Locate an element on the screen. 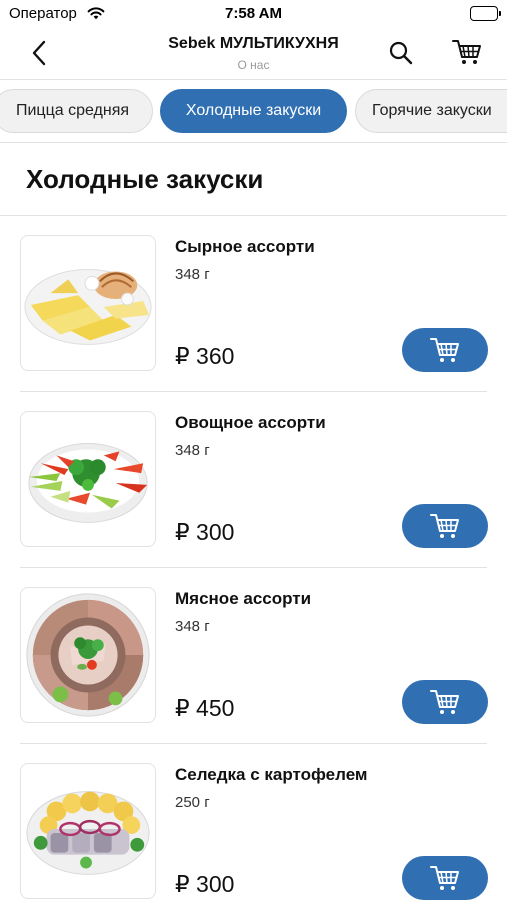 The image size is (507, 900). product-image-herring-potato-platter is located at coordinates (88, 831).